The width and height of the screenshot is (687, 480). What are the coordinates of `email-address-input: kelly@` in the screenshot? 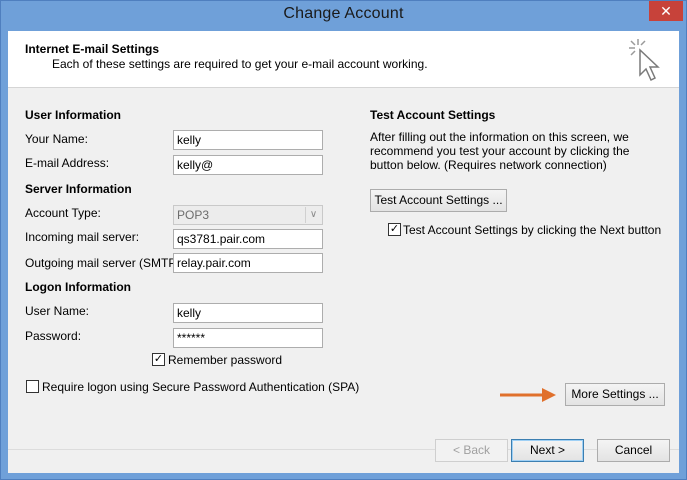 It's located at (248, 165).